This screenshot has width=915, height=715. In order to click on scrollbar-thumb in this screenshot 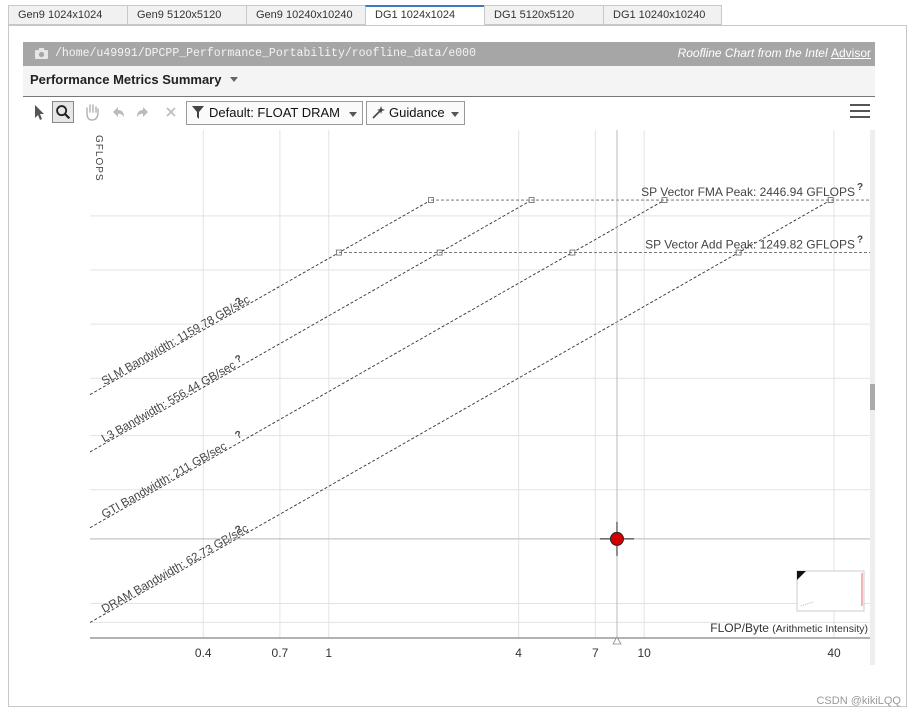, I will do `click(872, 397)`.